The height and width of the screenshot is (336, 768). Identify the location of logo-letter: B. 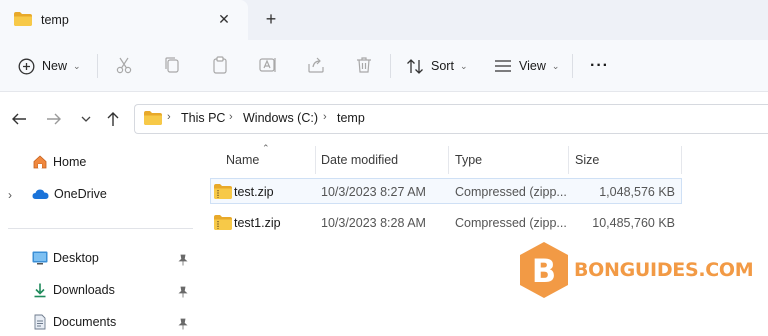
(544, 271).